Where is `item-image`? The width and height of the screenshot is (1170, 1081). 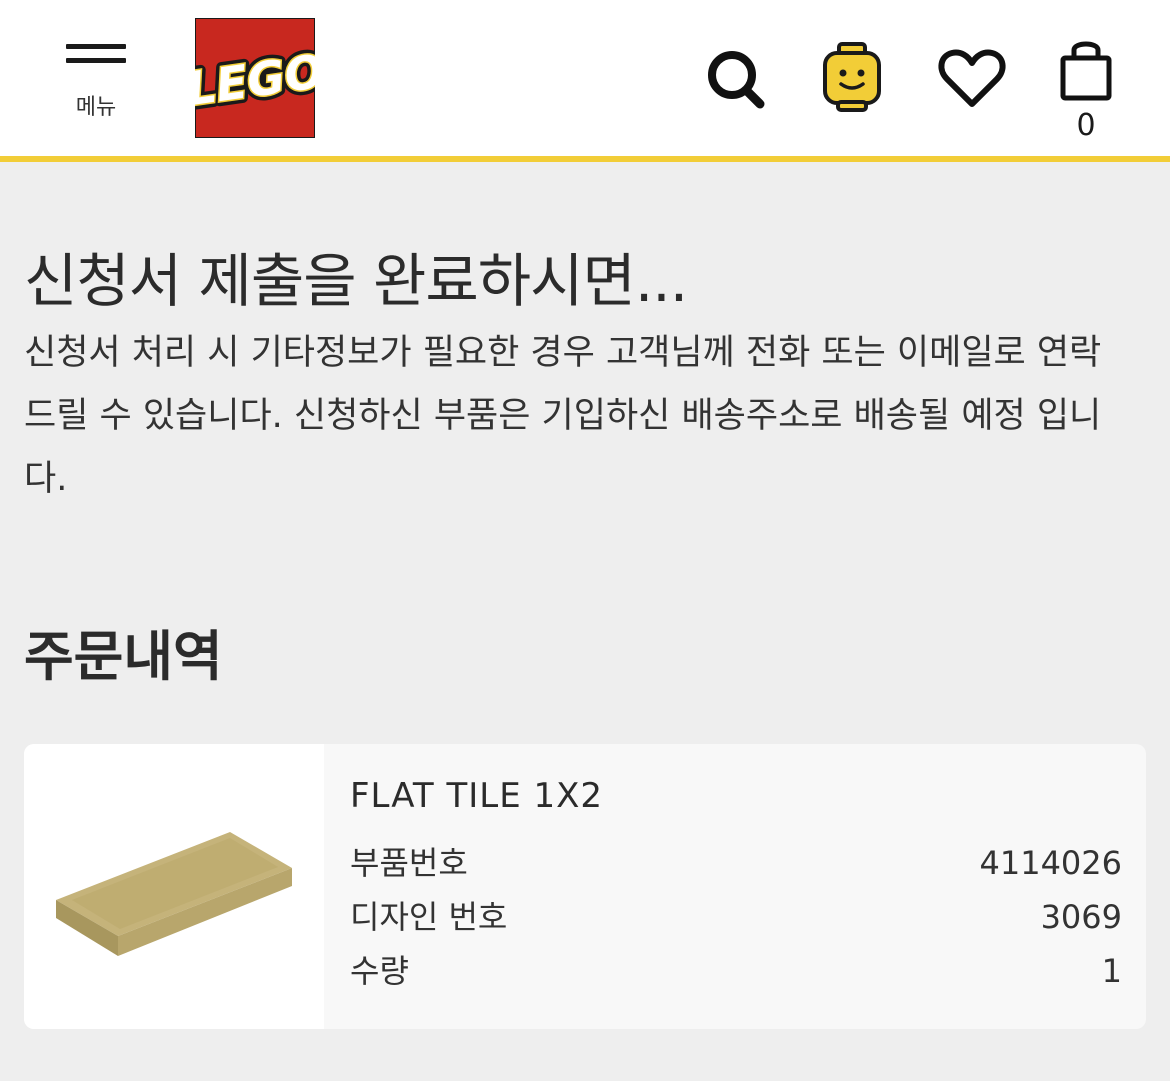
item-image is located at coordinates (174, 886).